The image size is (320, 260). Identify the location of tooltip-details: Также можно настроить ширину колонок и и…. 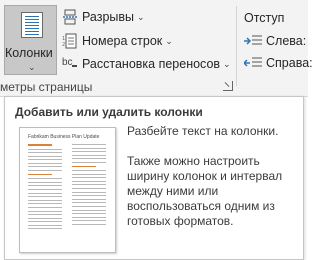
(205, 191).